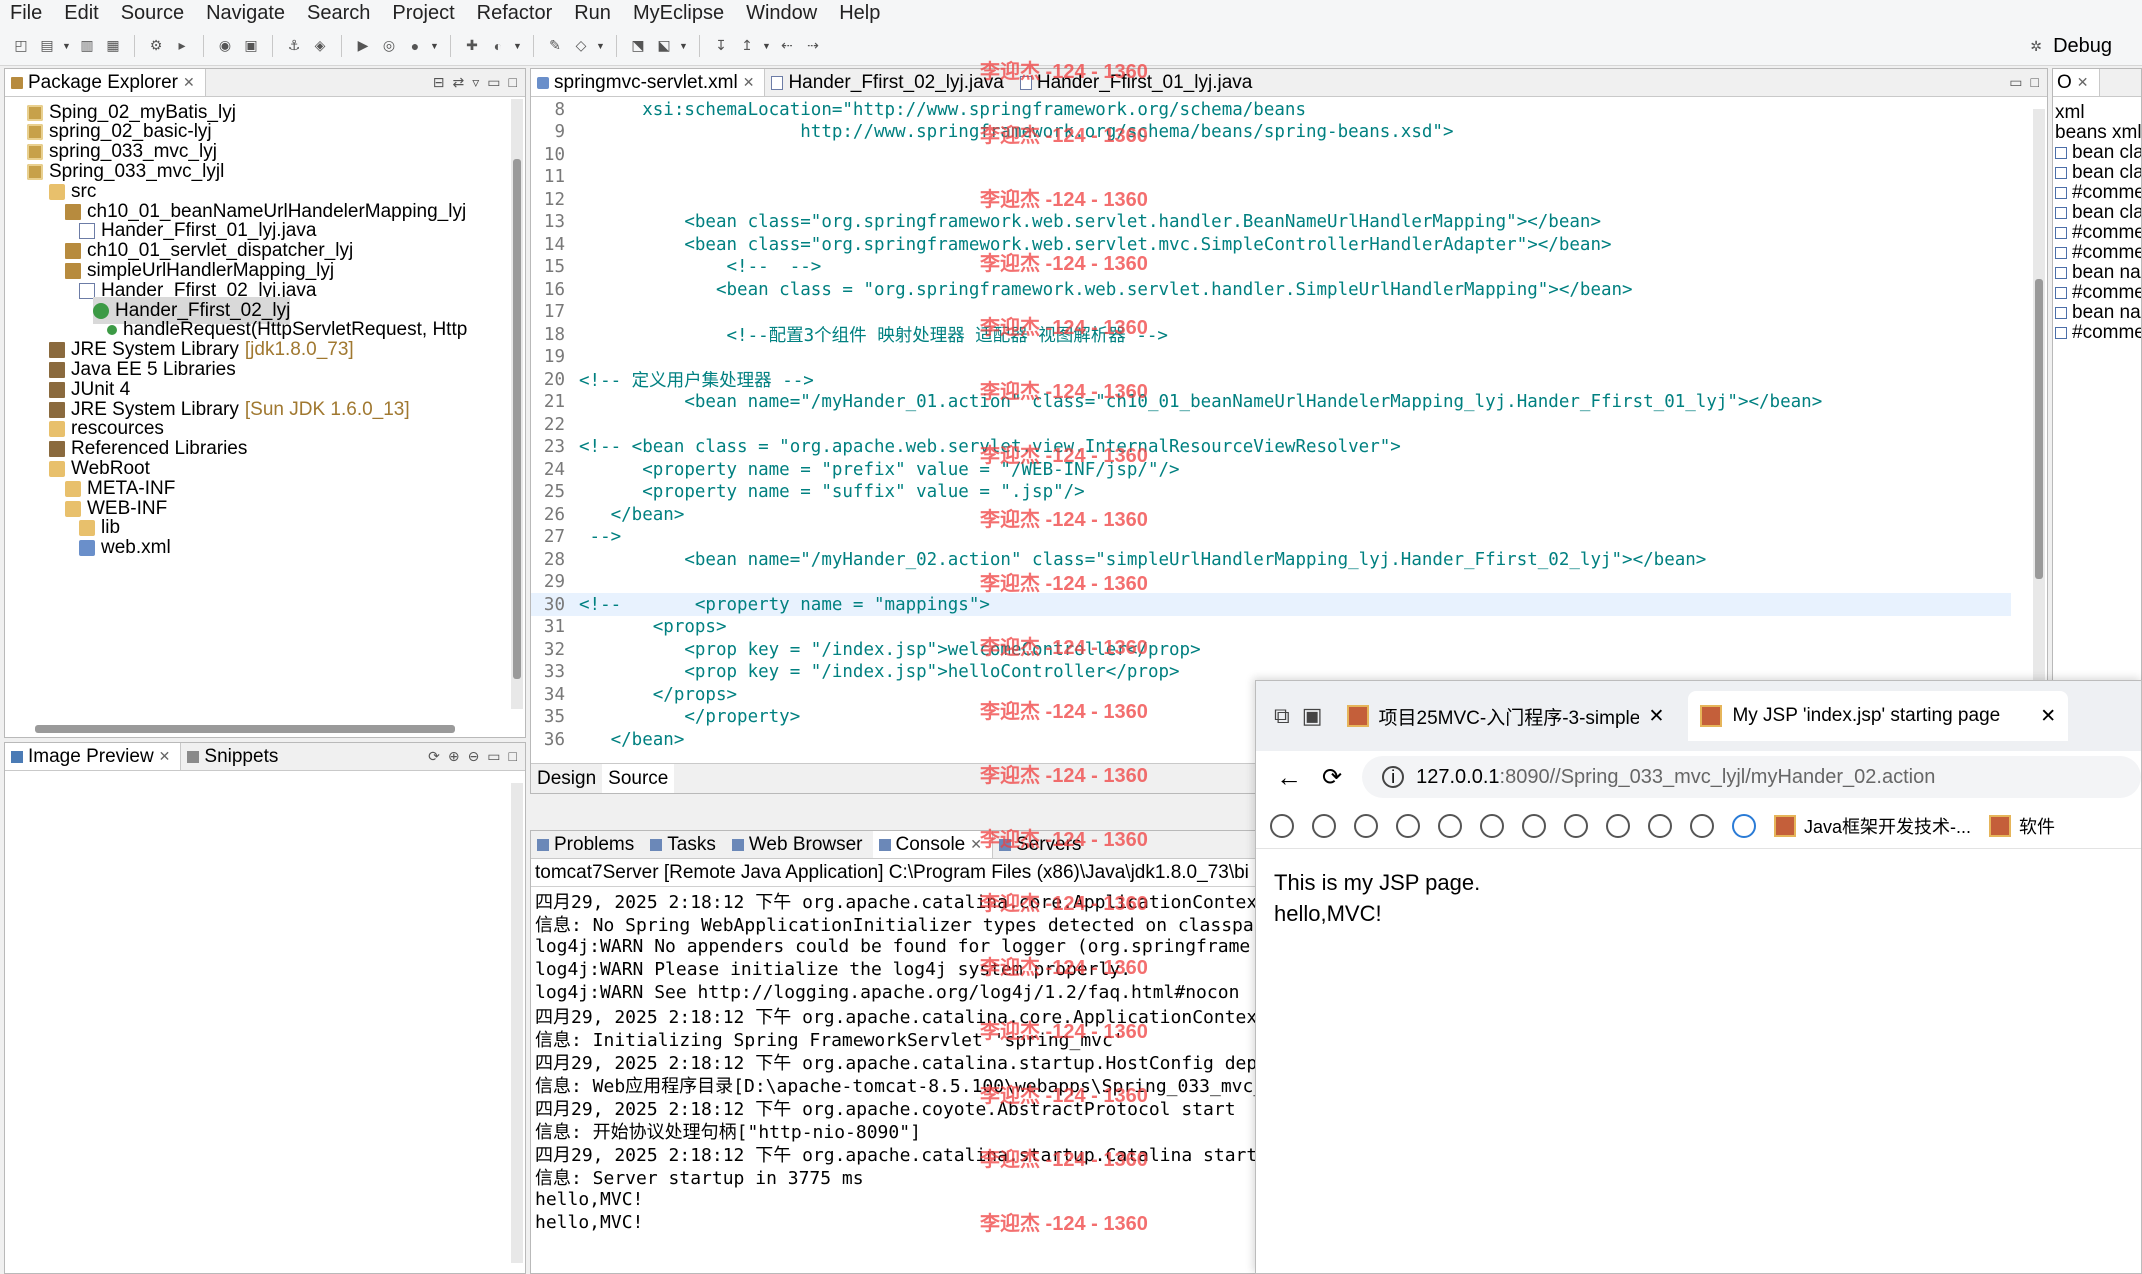 Image resolution: width=2142 pixels, height=1274 pixels. I want to click on menu-refactor: Refactor, so click(516, 13).